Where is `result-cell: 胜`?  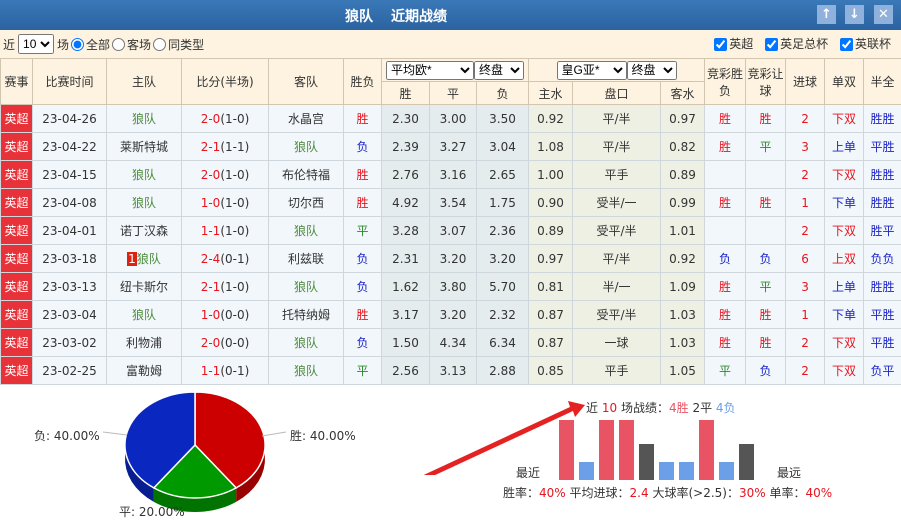
result-cell: 胜 is located at coordinates (363, 119).